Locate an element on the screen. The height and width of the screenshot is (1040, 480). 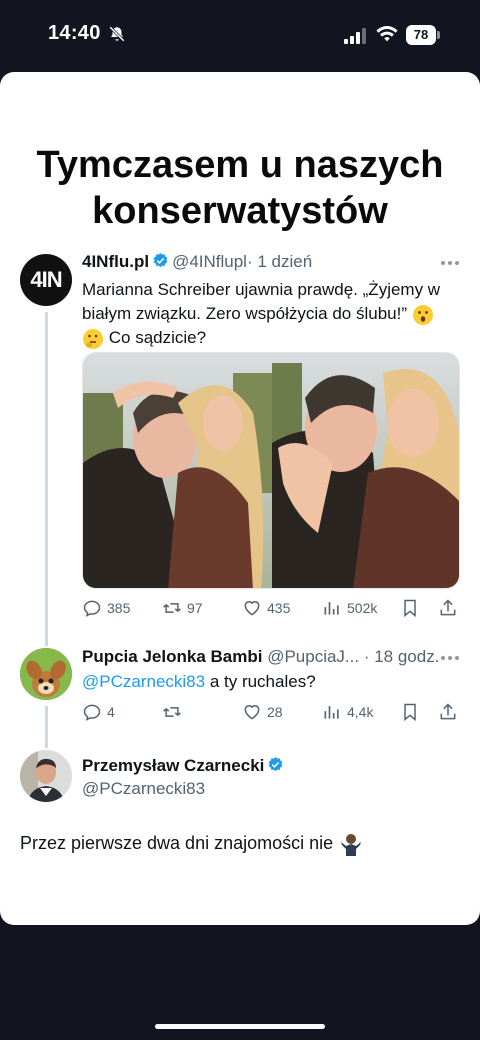
reply-count: 4 is located at coordinates (111, 712).